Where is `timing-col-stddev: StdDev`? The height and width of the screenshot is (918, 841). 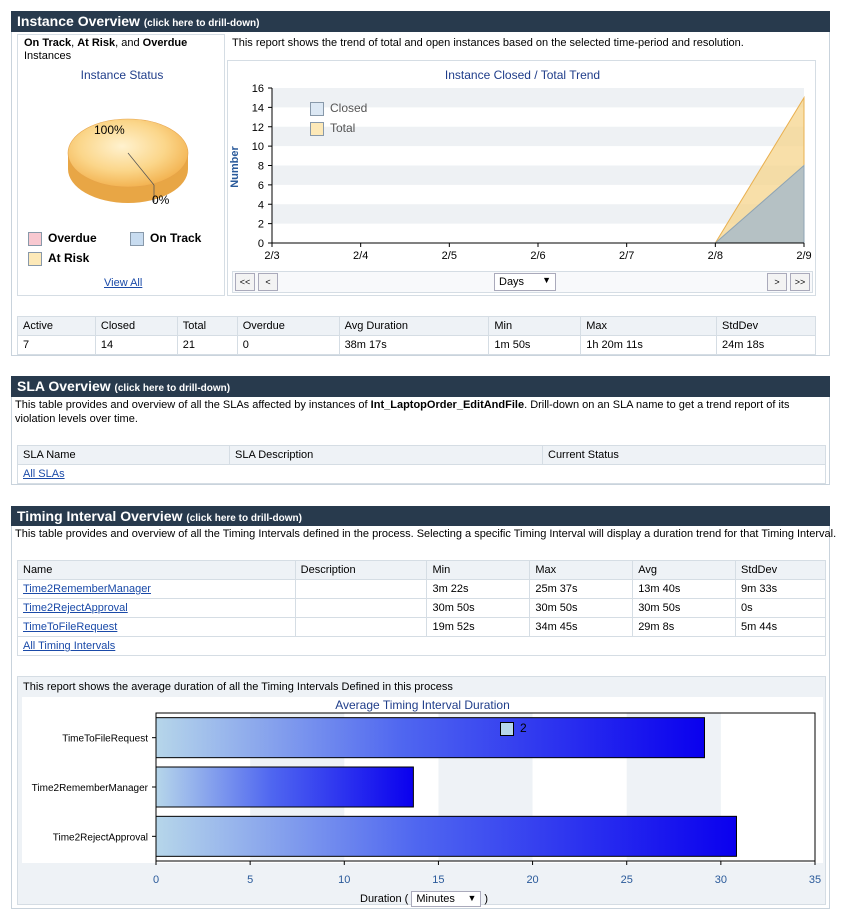
timing-col-stddev: StdDev is located at coordinates (780, 570).